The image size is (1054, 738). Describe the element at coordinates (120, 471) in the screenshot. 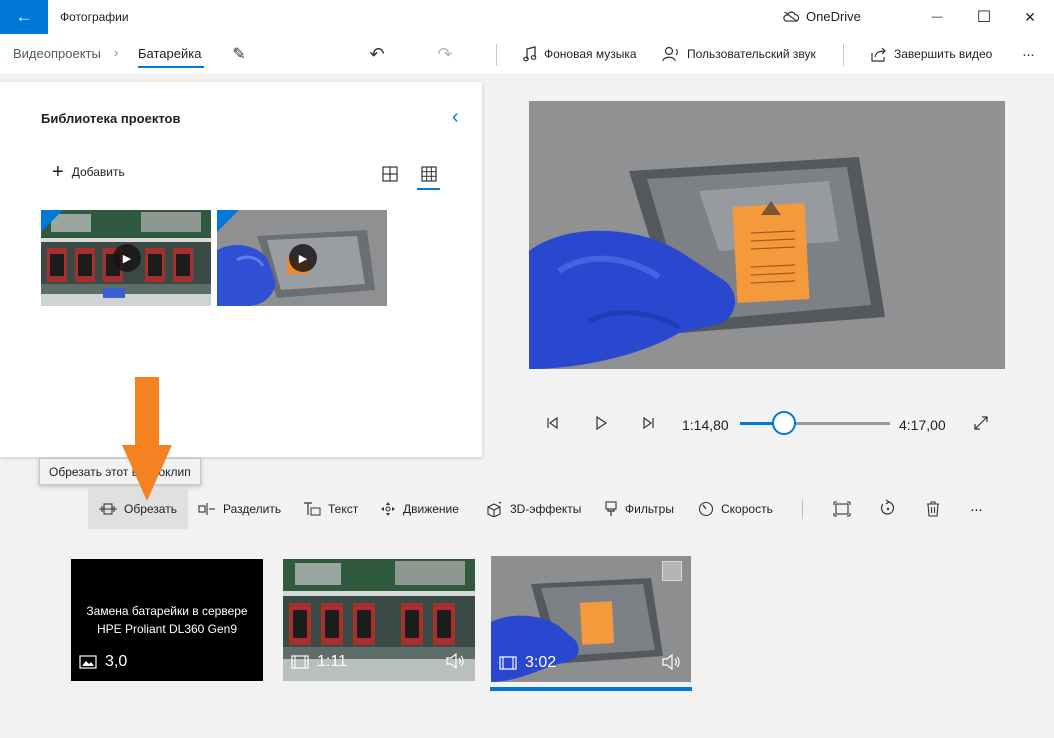

I see `trim-tooltip: Обрезать этот видеоклип` at that location.